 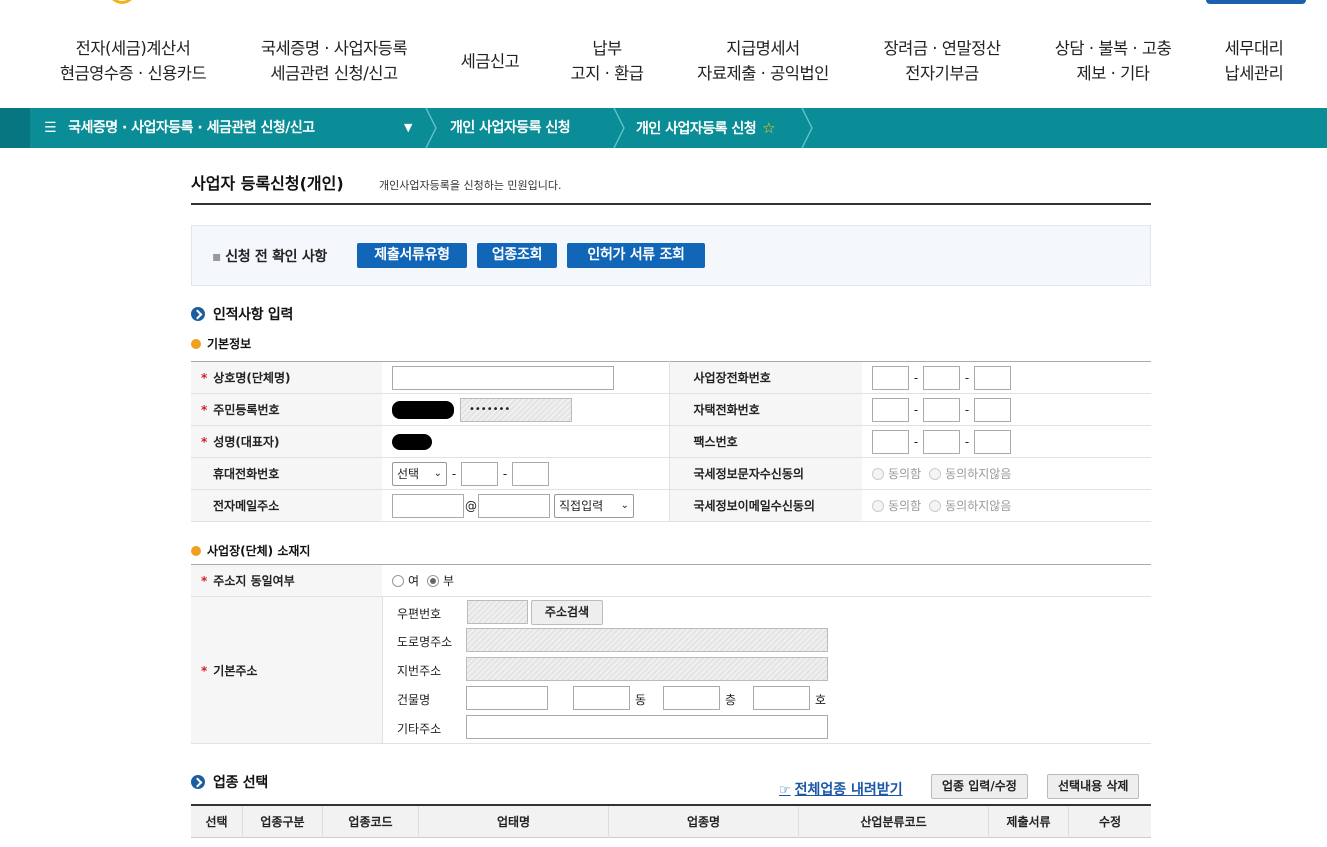 What do you see at coordinates (647, 640) in the screenshot?
I see `road-address-input` at bounding box center [647, 640].